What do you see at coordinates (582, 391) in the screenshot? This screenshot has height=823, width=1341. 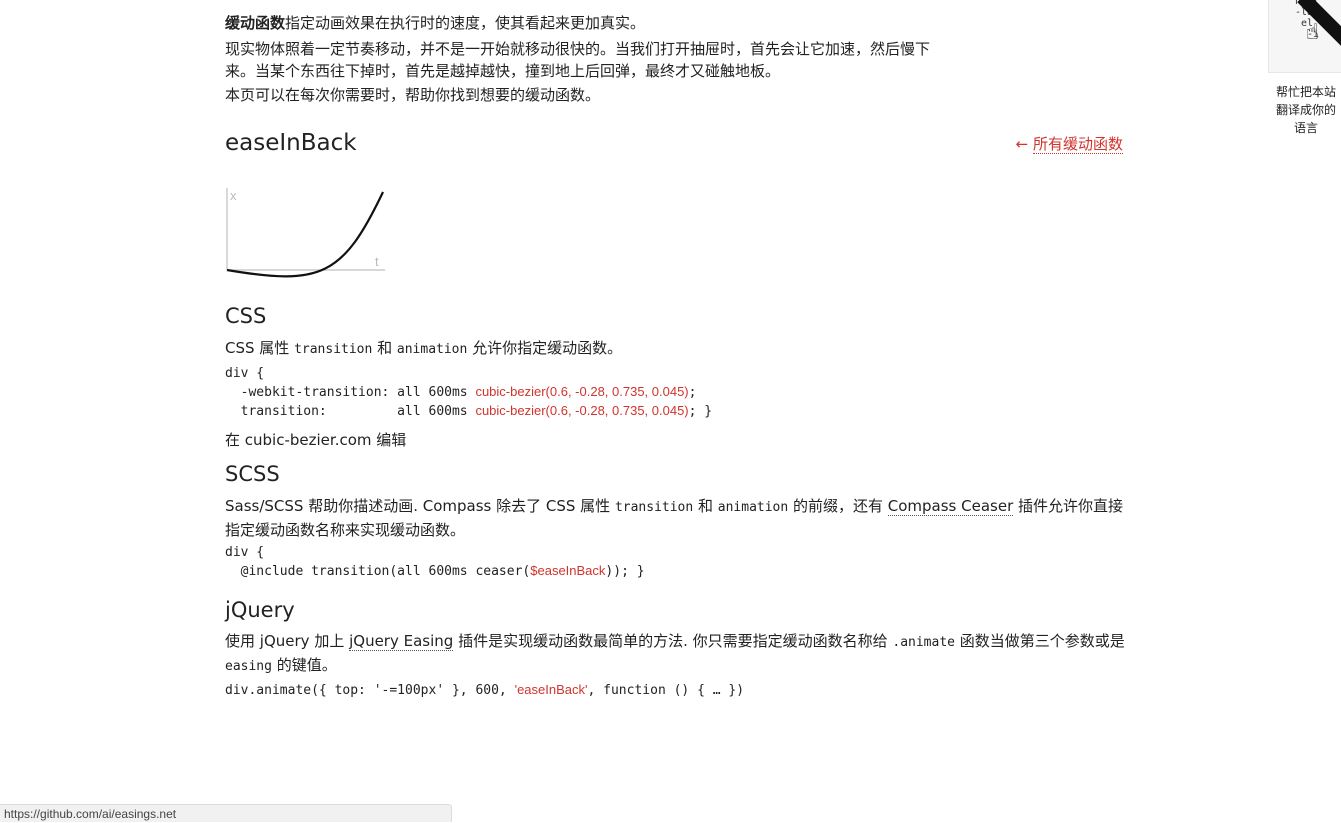 I see `css-code-bezier-1: cubic-bezier(0.6, -0.28, 0.735, 0.045)` at bounding box center [582, 391].